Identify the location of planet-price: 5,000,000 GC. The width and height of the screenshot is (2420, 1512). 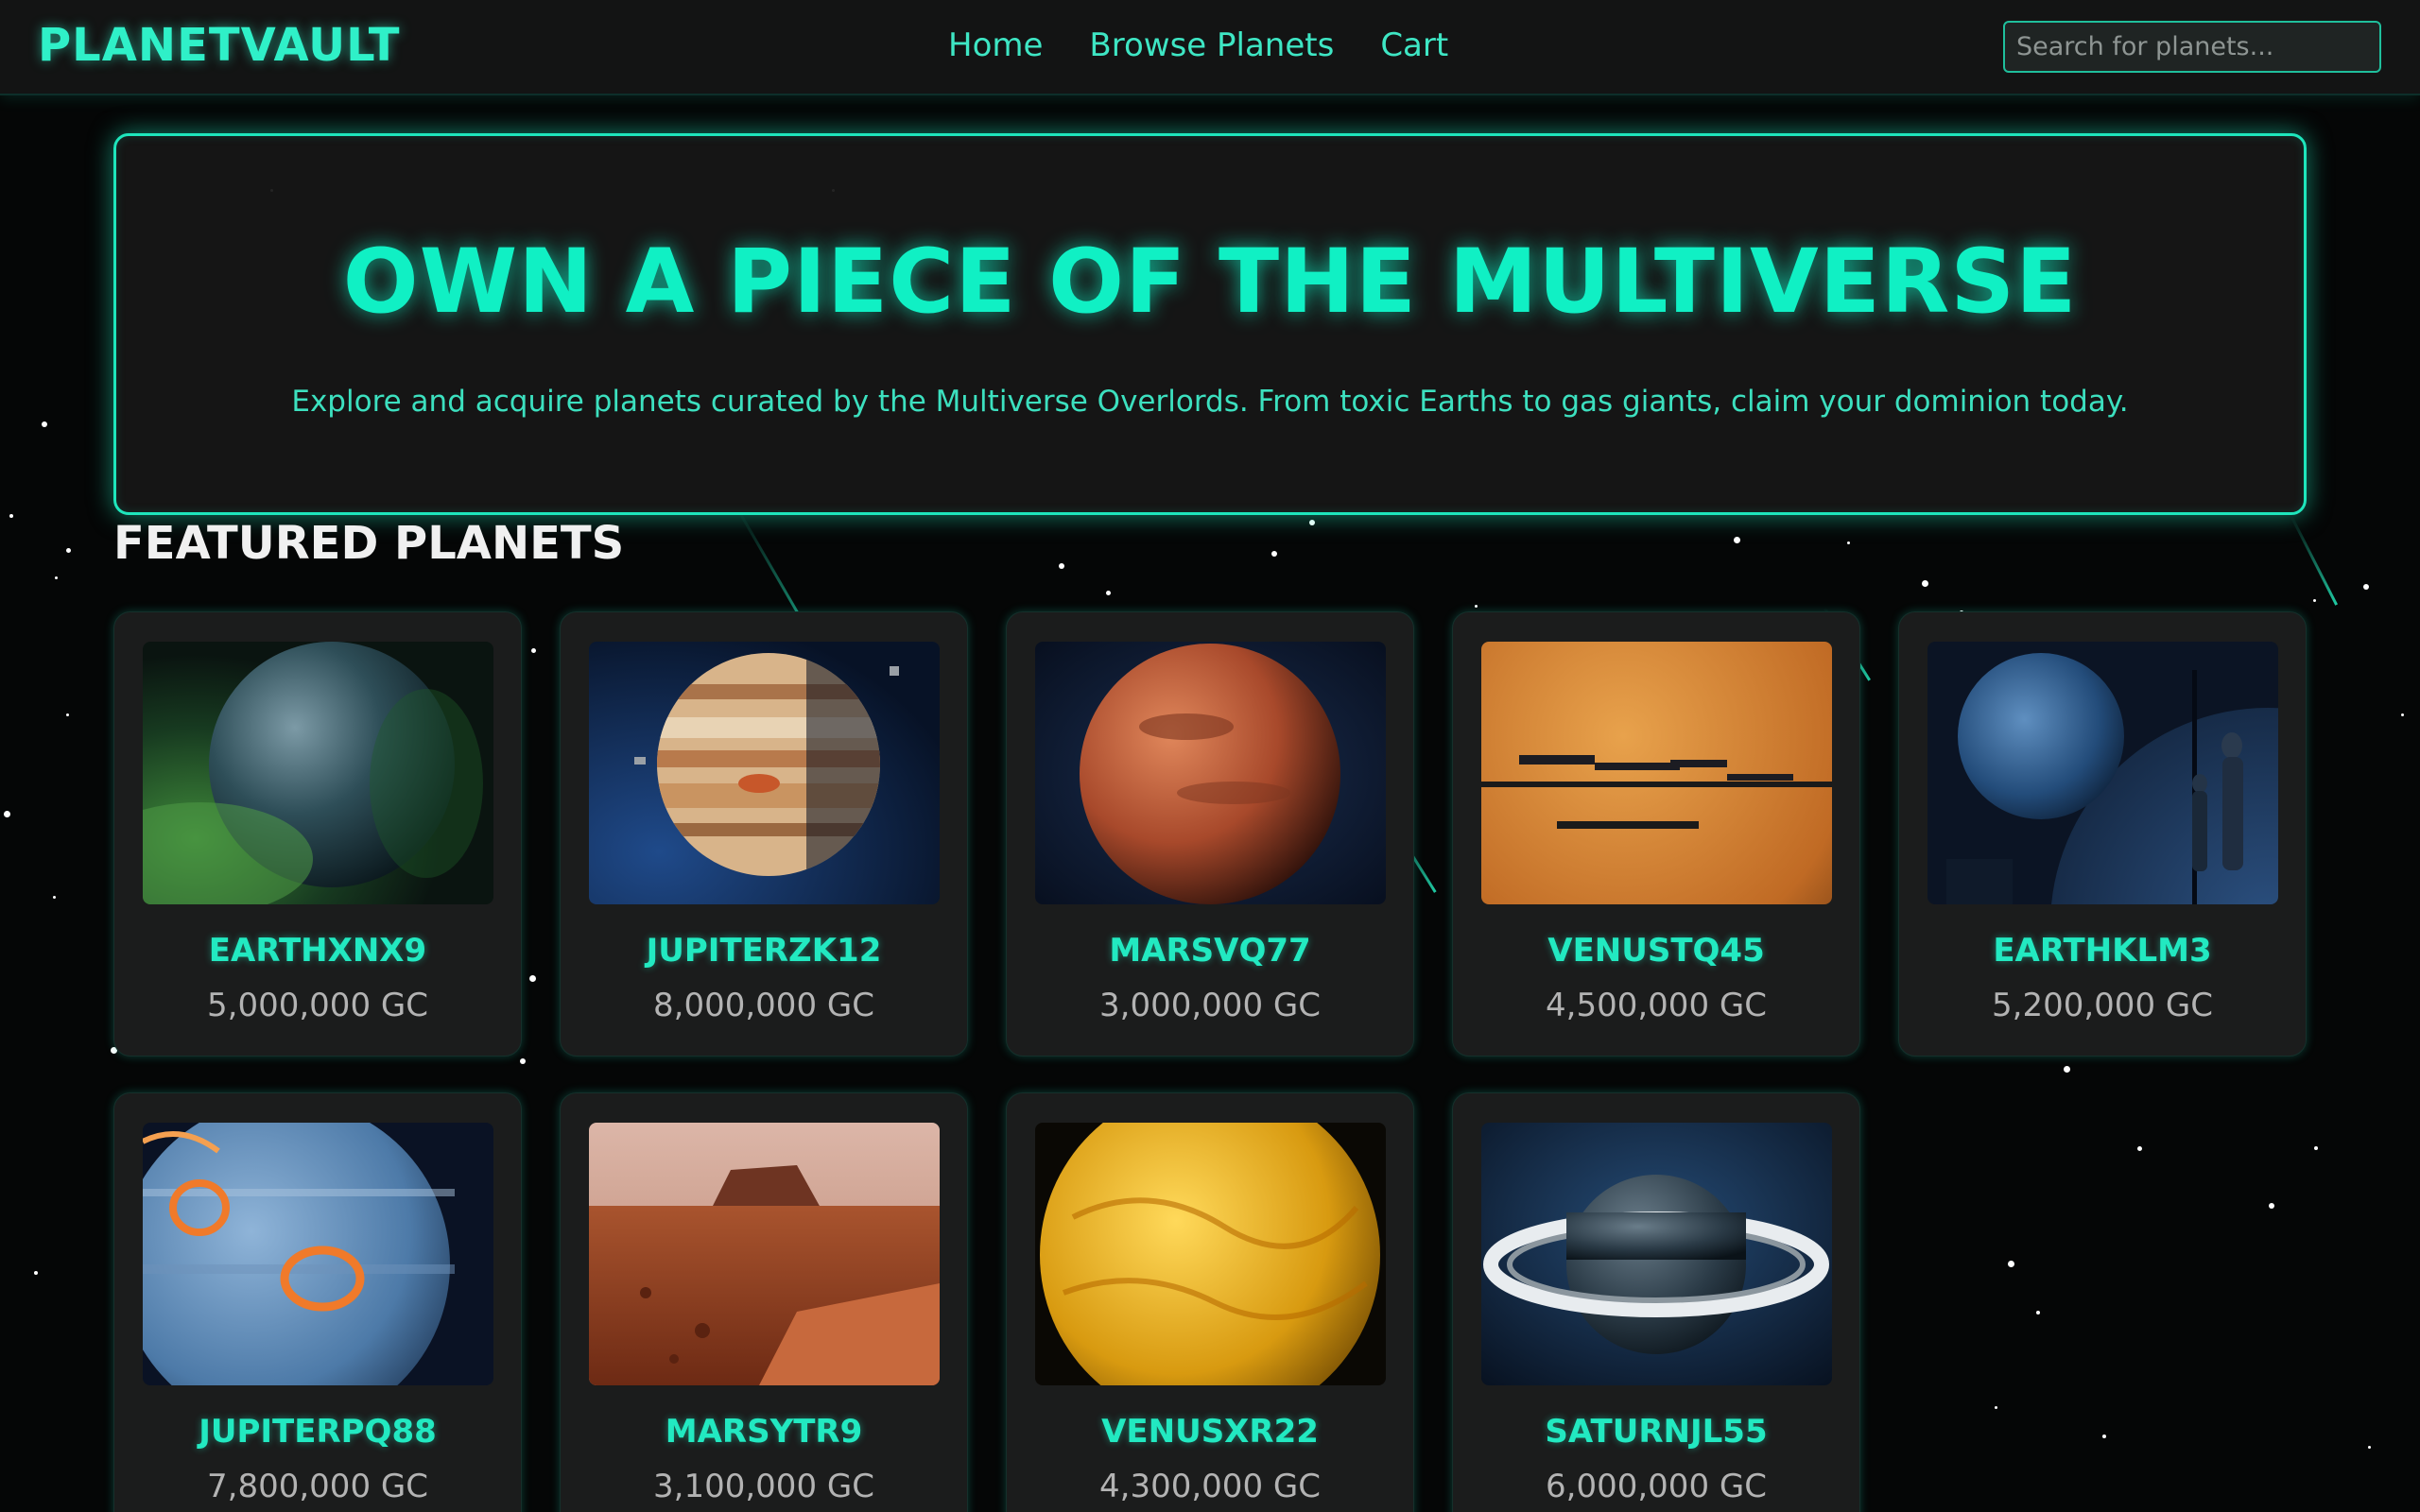
(318, 1005).